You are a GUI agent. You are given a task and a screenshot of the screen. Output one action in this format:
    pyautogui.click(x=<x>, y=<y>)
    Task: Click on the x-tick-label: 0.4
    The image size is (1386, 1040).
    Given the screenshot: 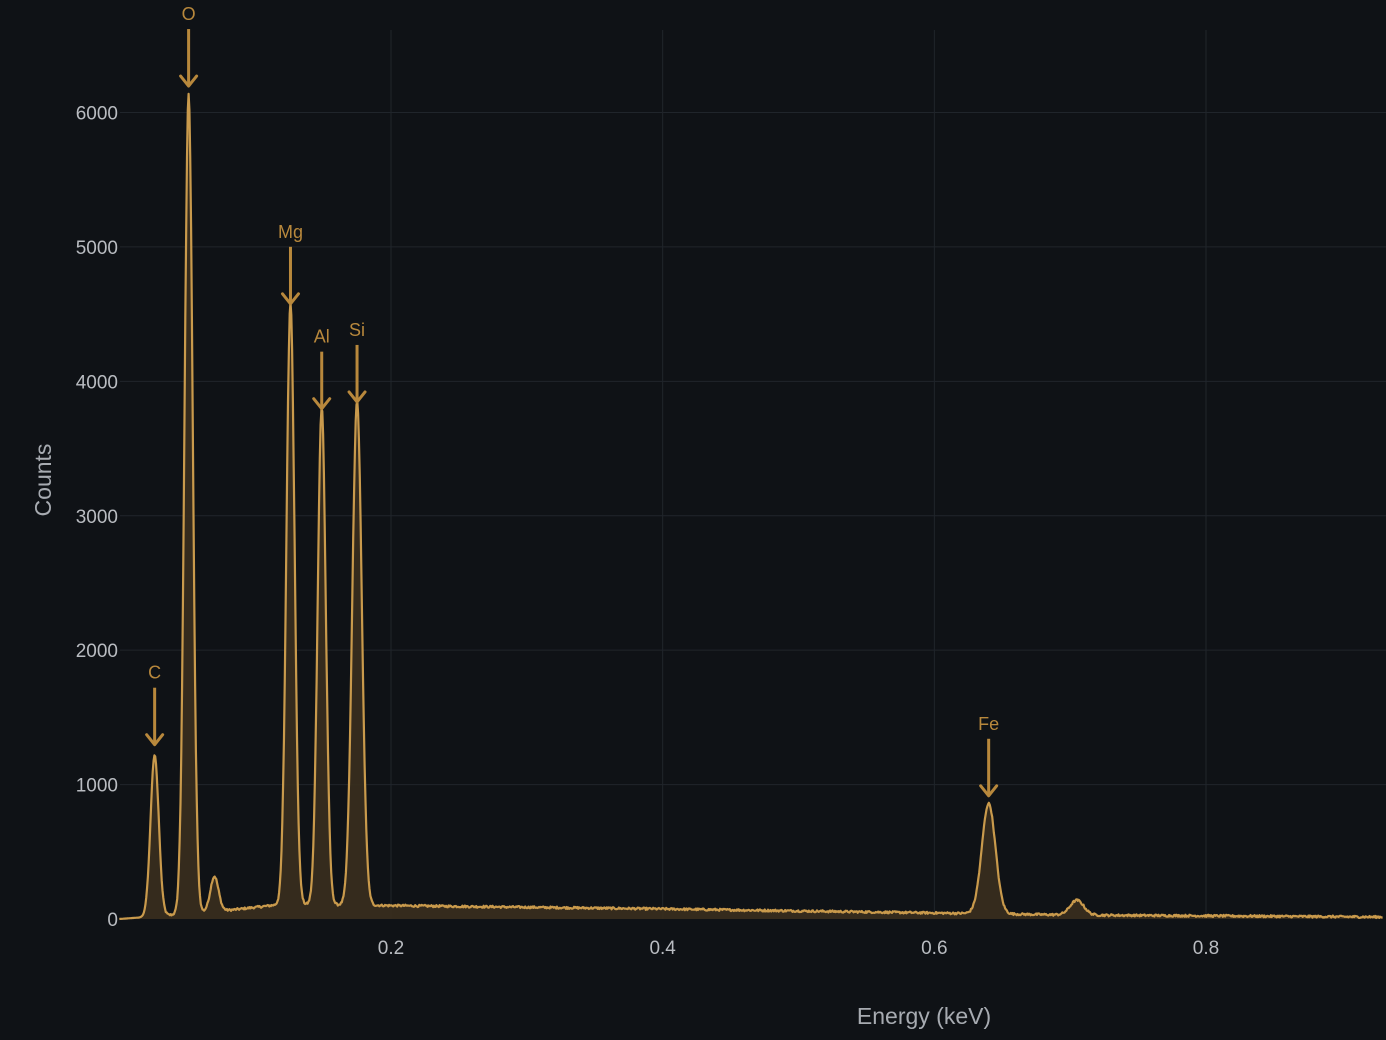 What is the action you would take?
    pyautogui.click(x=662, y=948)
    